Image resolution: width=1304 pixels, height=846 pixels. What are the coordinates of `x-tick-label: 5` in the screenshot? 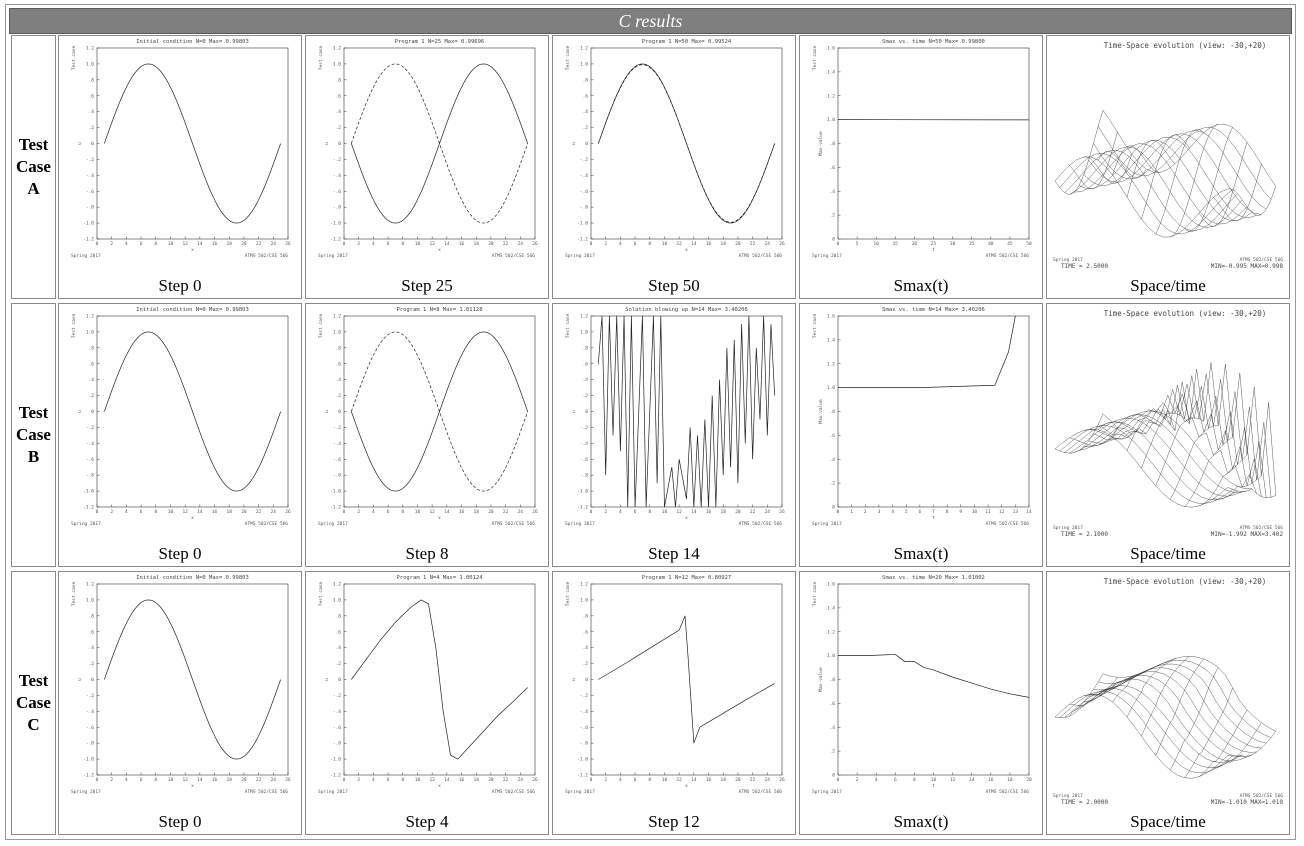 It's located at (906, 512).